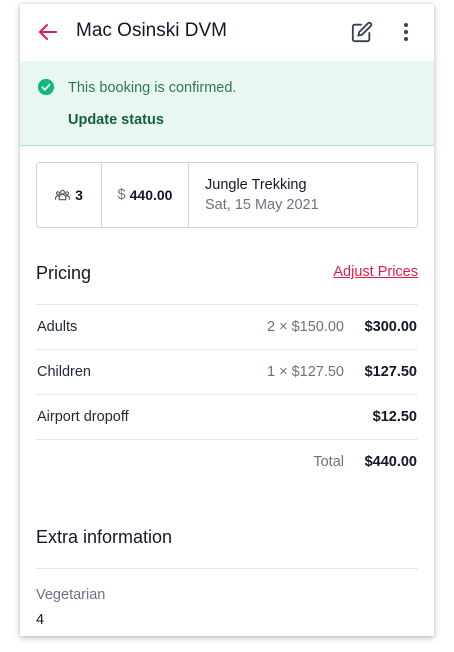 The width and height of the screenshot is (454, 652). I want to click on total-label: Total, so click(328, 462).